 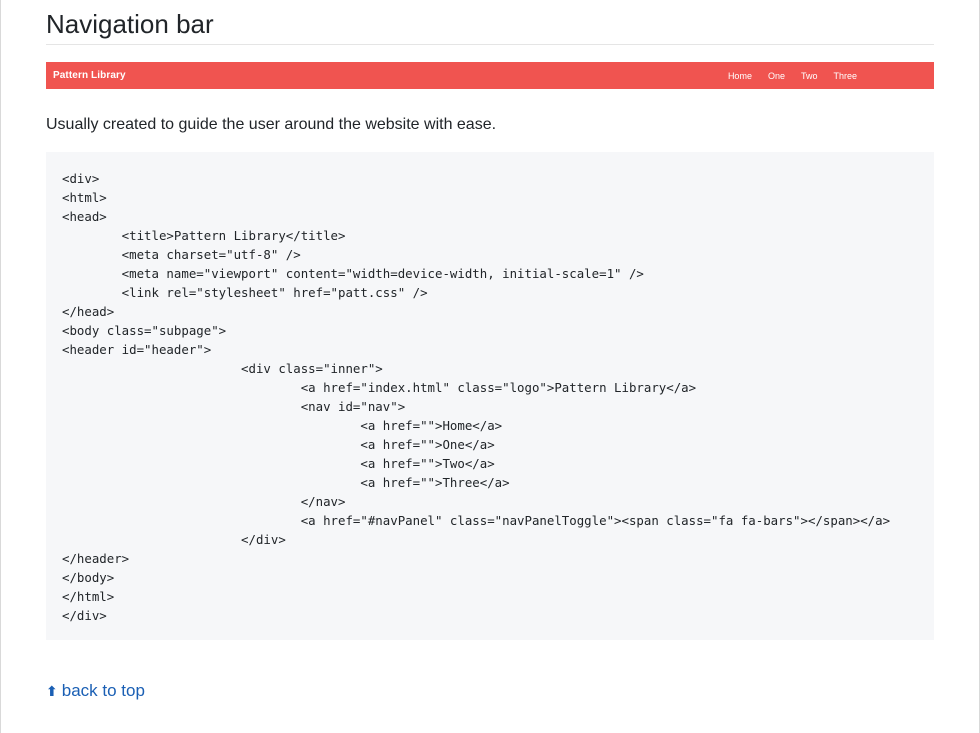 What do you see at coordinates (740, 76) in the screenshot?
I see `demo-nav-link-home: Home` at bounding box center [740, 76].